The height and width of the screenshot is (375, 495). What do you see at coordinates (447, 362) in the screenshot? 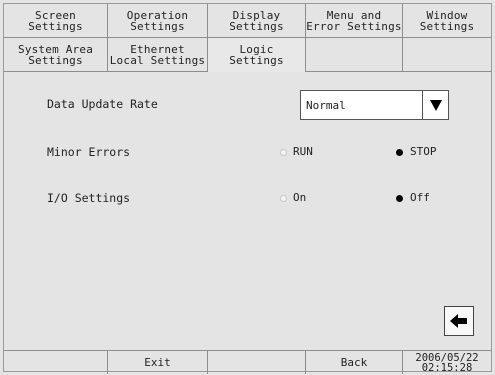
I see `datetime-display: 2006/05/22 02:15:28` at bounding box center [447, 362].